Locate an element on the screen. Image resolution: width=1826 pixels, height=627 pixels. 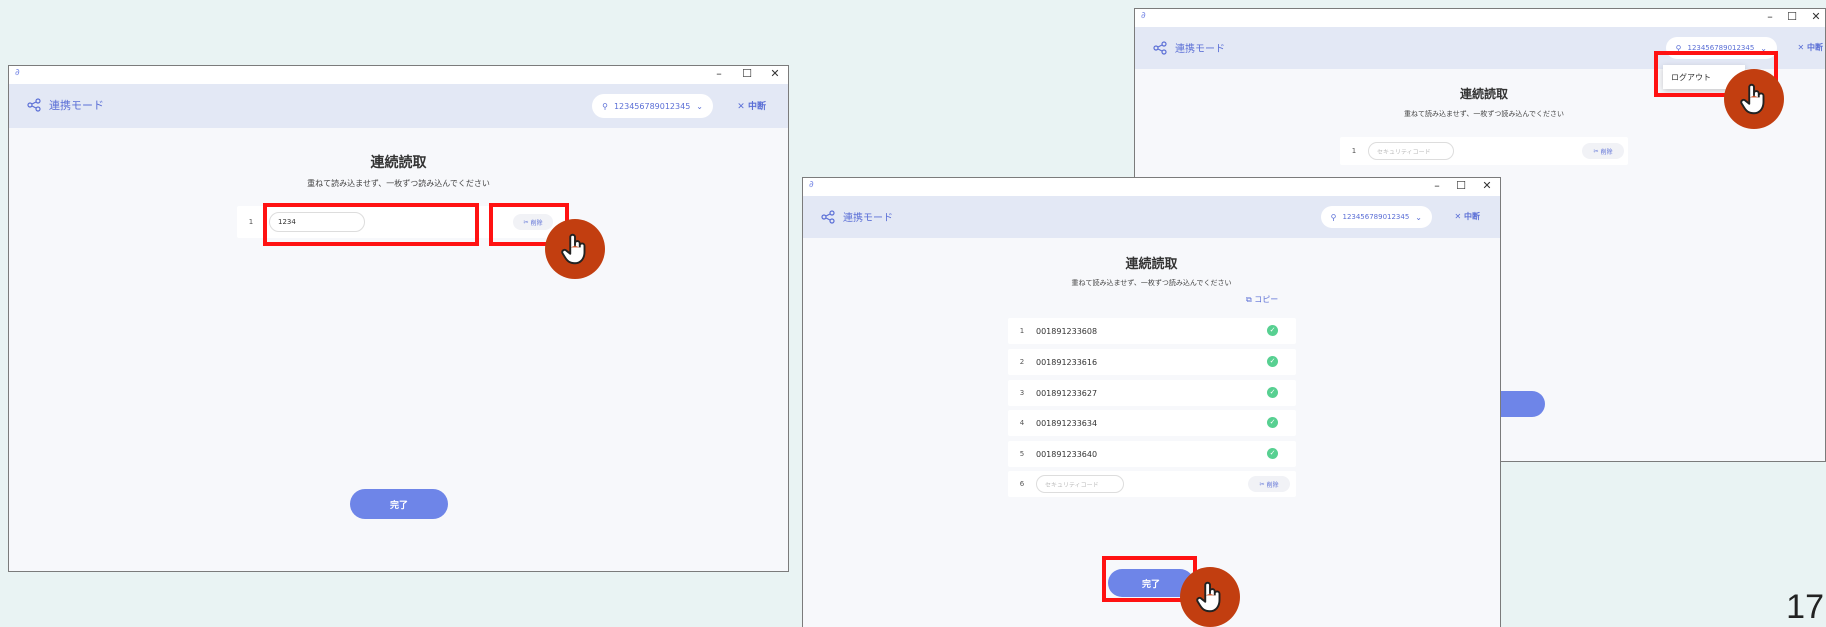
row-number: 5 is located at coordinates (1022, 454).